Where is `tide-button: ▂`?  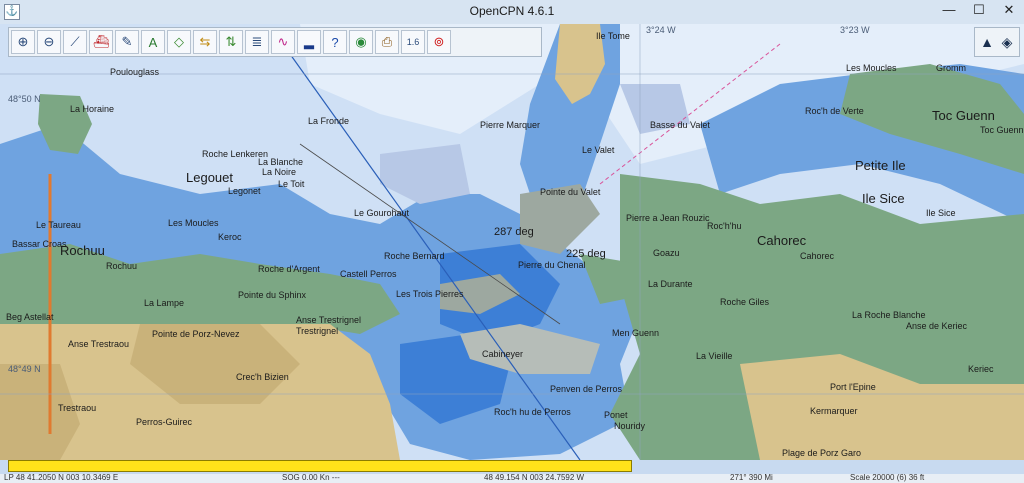 tide-button: ▂ is located at coordinates (309, 42).